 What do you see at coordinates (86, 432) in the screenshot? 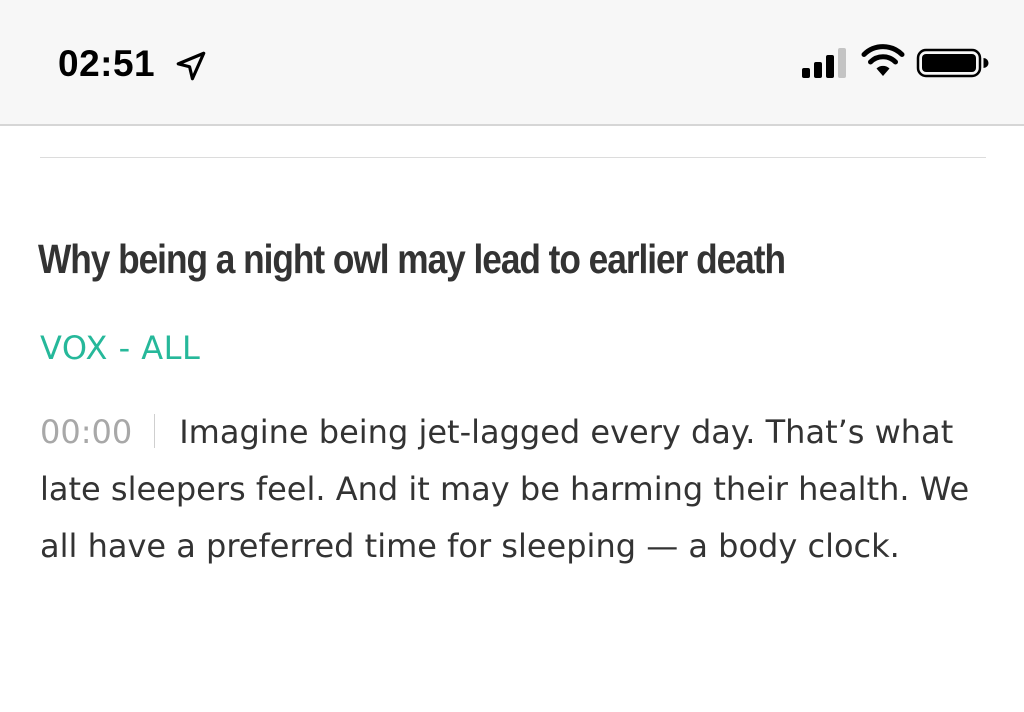
I see `article-timestamp: 00:00` at bounding box center [86, 432].